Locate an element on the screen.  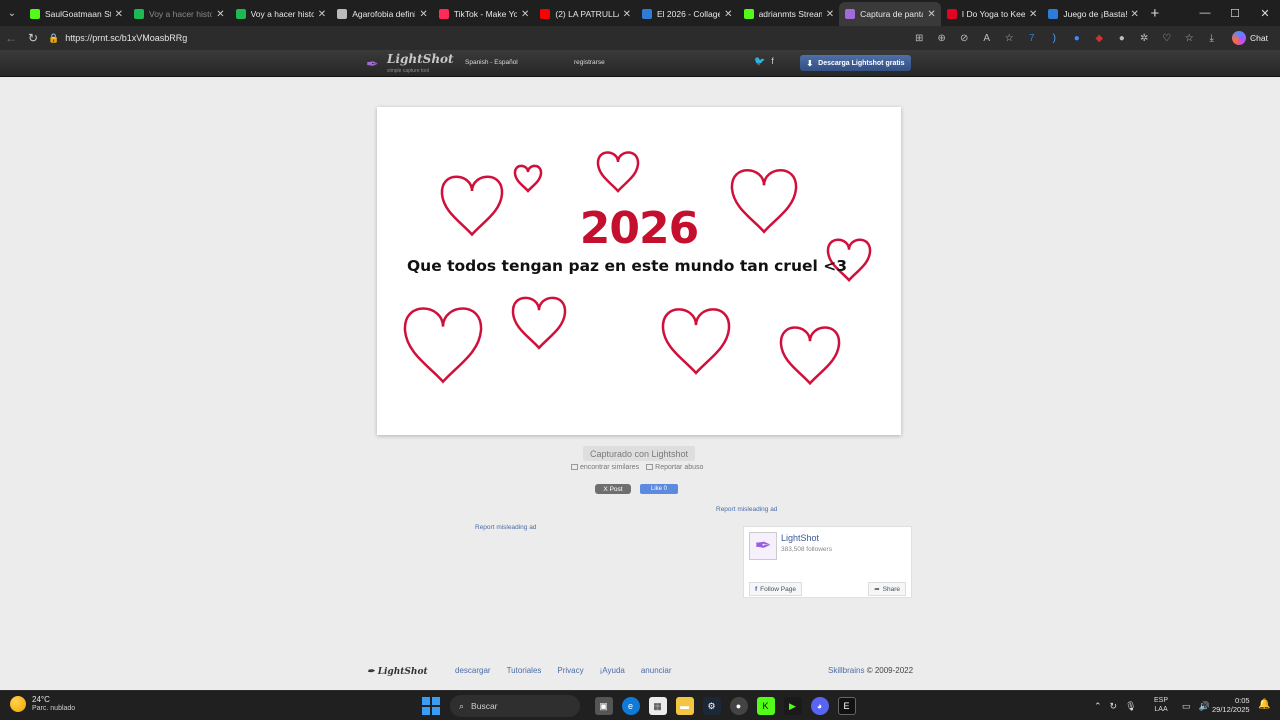
report-ad-link-left: Report misleading ad is located at coordinates (505, 527).